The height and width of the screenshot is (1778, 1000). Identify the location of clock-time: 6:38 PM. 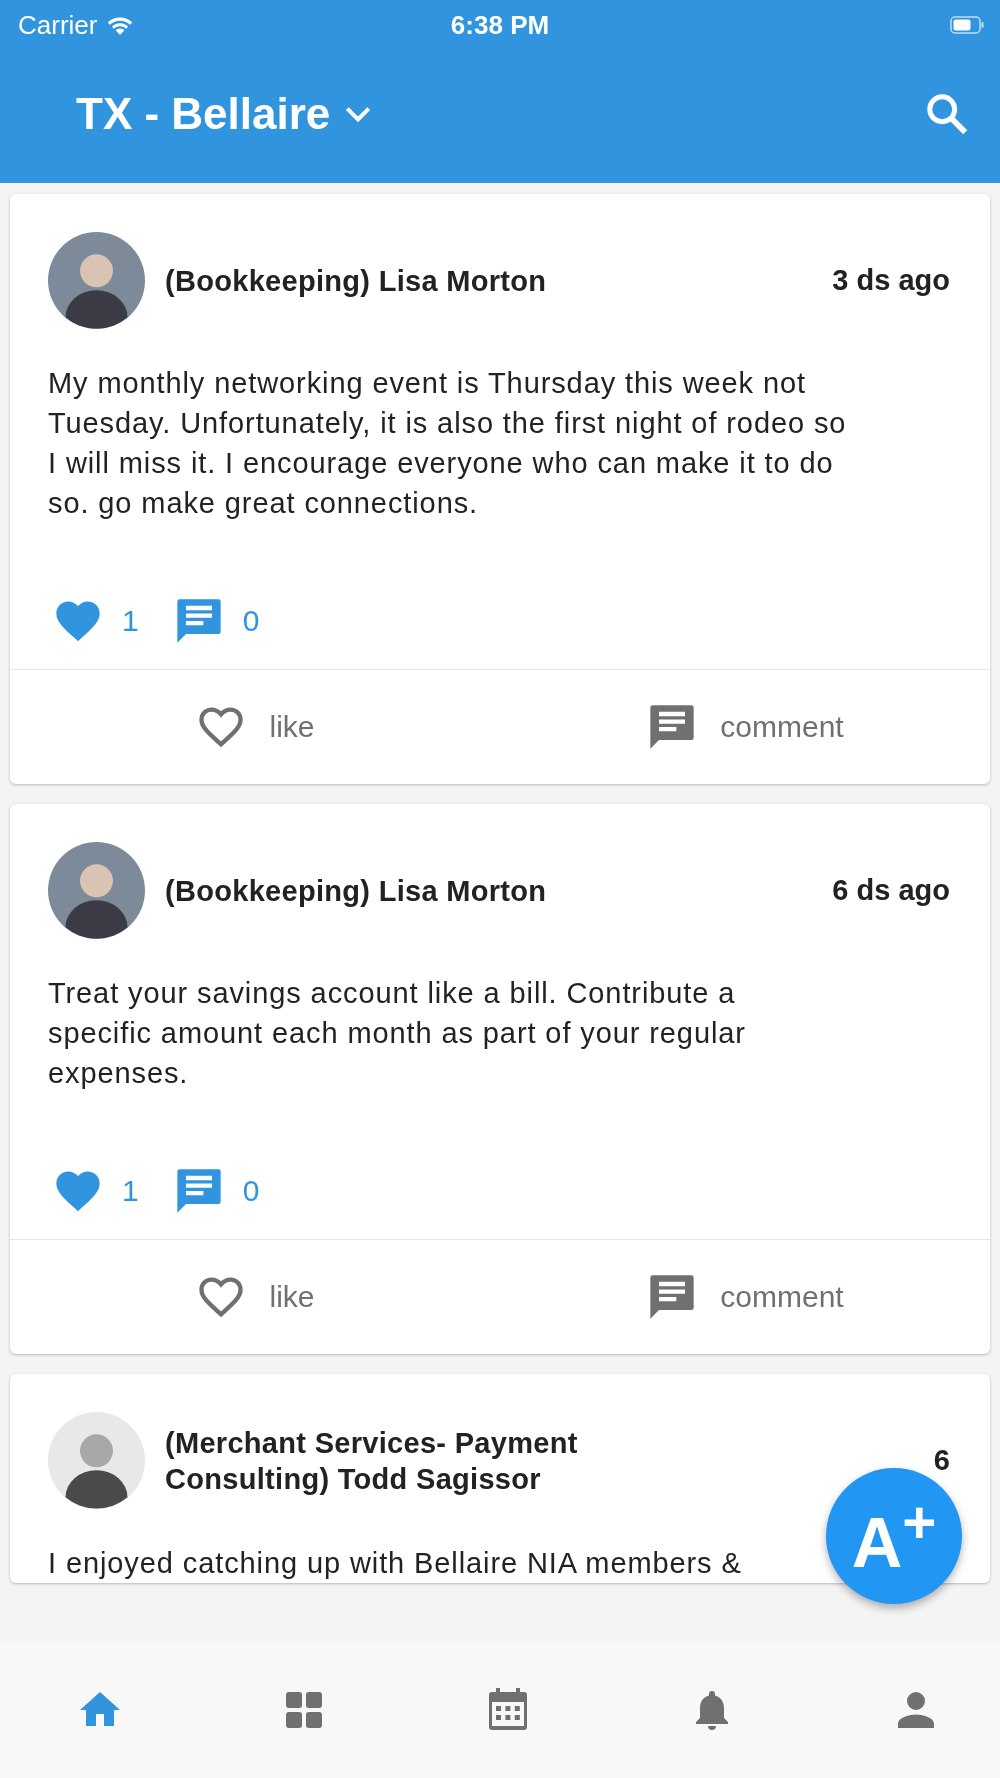
(500, 25).